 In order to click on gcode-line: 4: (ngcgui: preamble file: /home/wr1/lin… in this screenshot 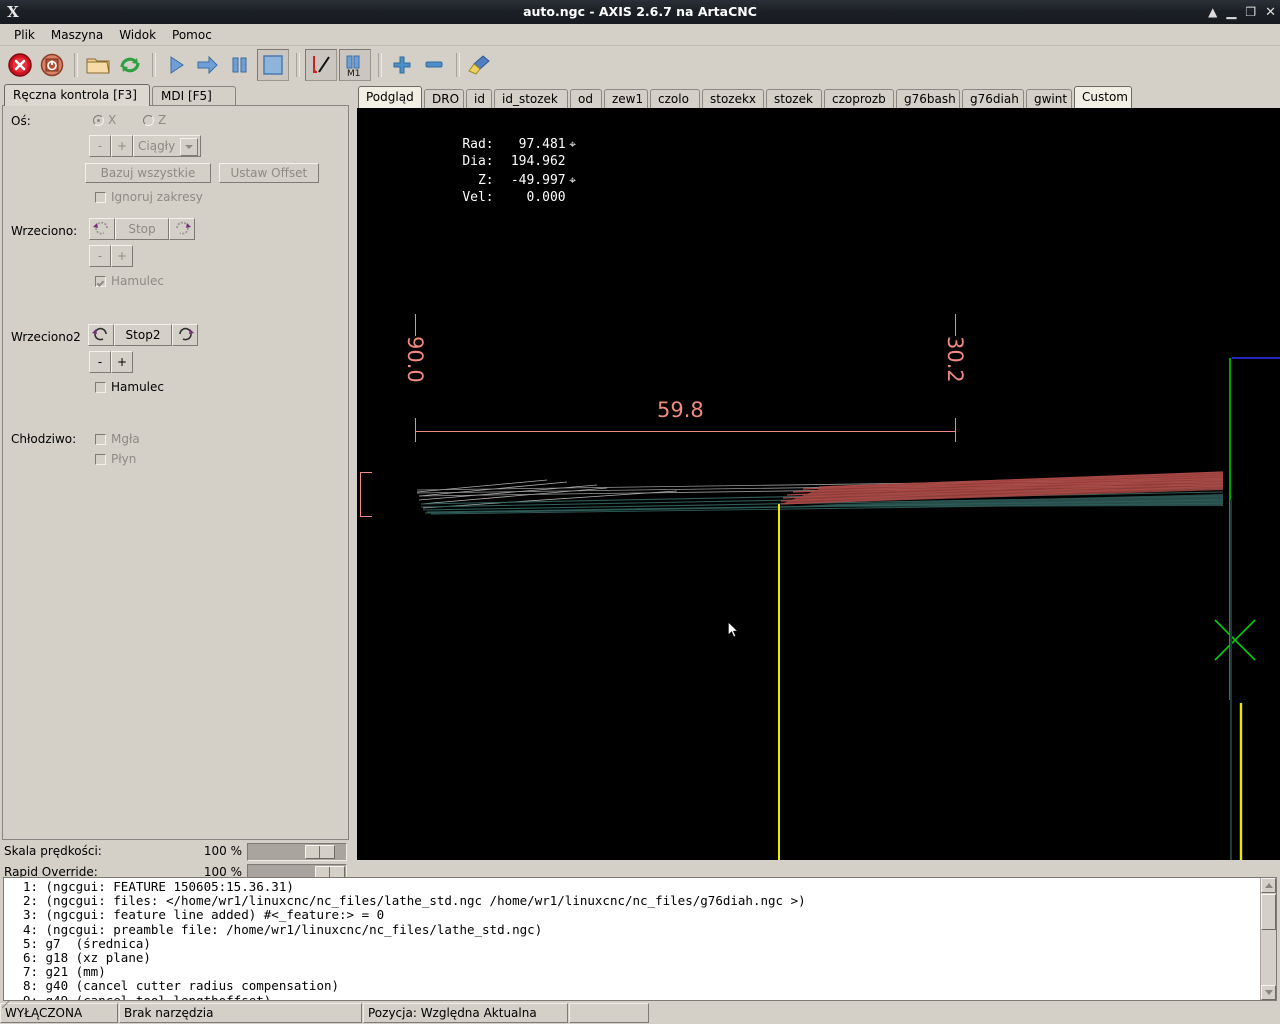, I will do `click(628, 929)`.